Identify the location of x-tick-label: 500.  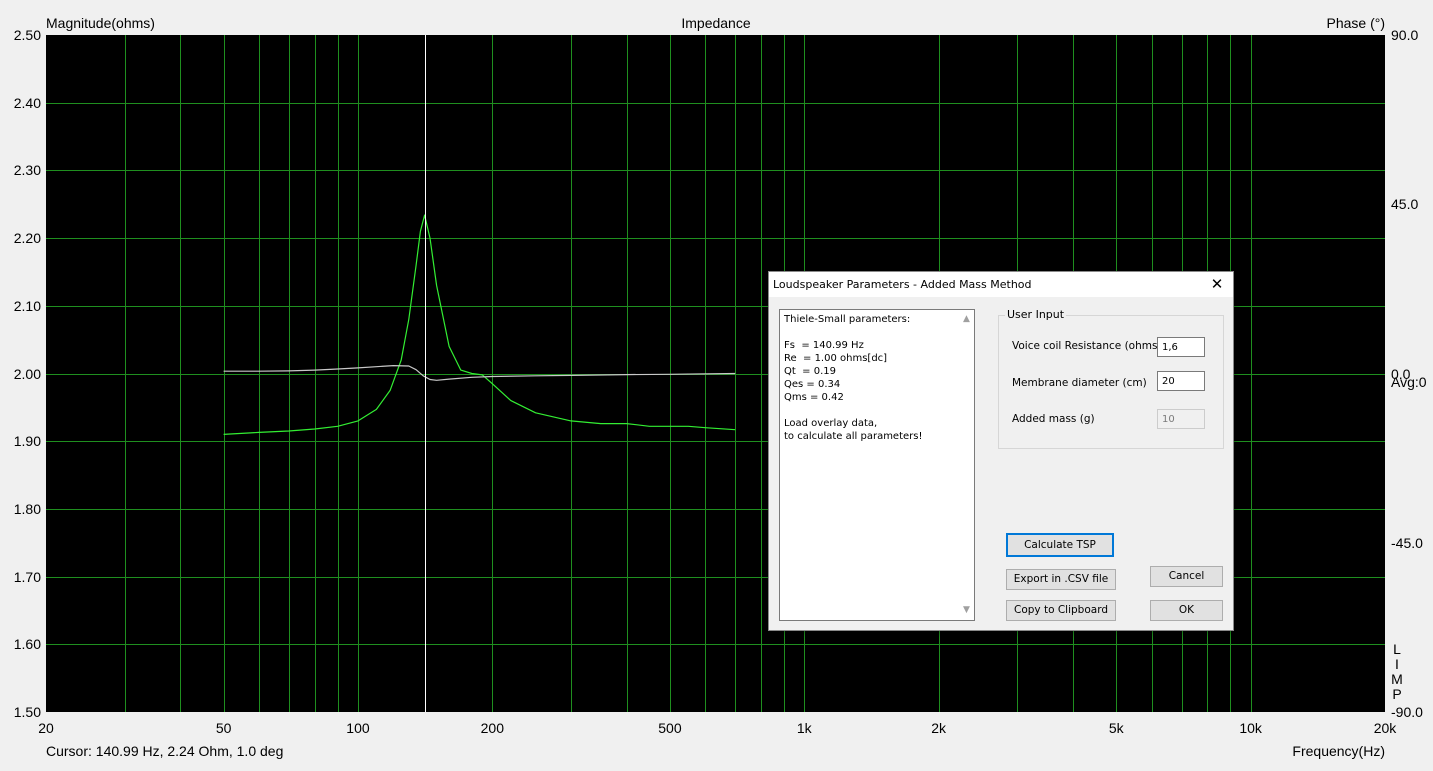
(670, 728).